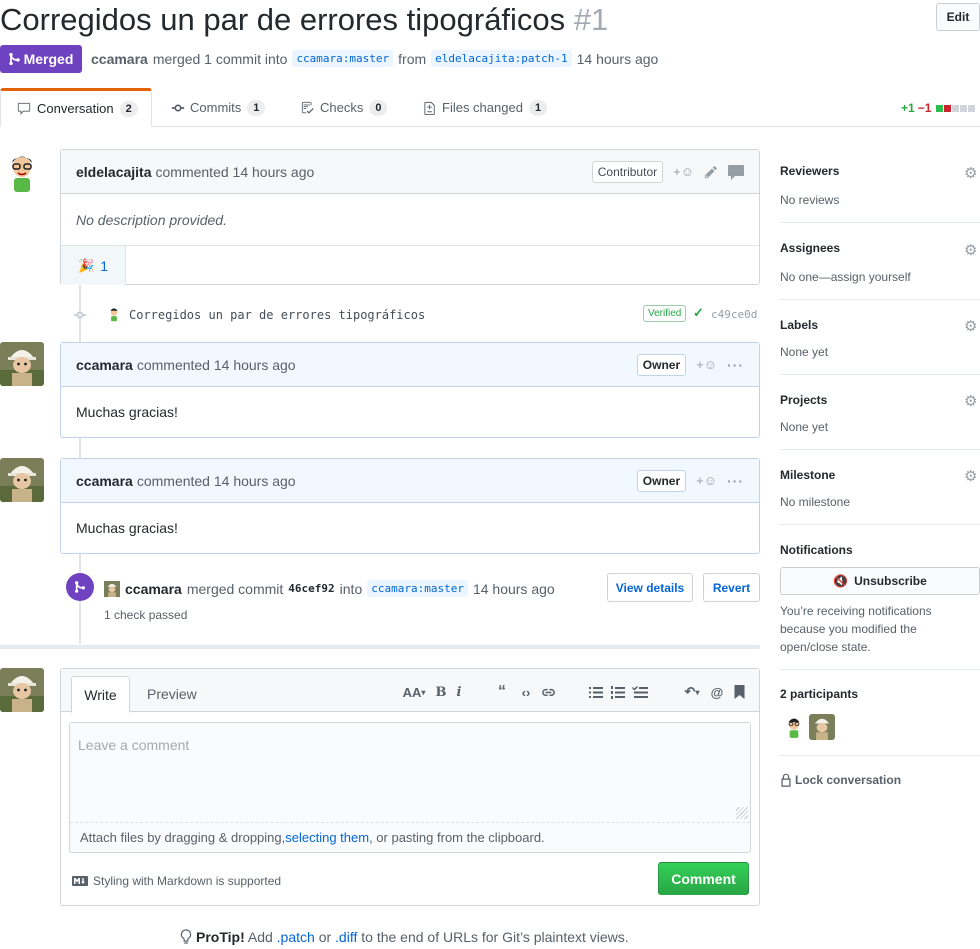 This screenshot has height=949, width=980. What do you see at coordinates (739, 692) in the screenshot?
I see `bookmark-icon` at bounding box center [739, 692].